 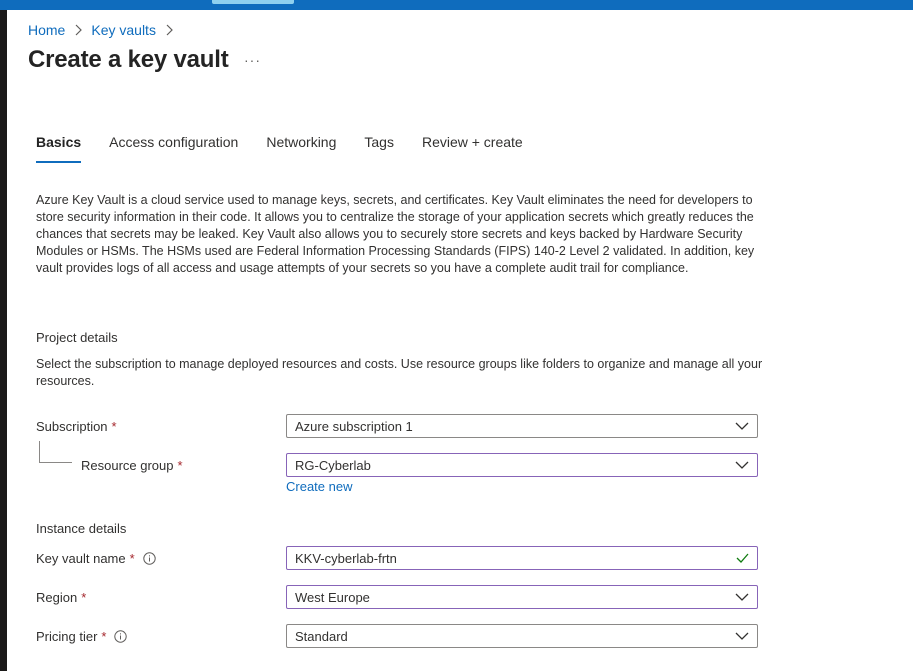 I want to click on resource-group-label: Resource group *, so click(x=132, y=465).